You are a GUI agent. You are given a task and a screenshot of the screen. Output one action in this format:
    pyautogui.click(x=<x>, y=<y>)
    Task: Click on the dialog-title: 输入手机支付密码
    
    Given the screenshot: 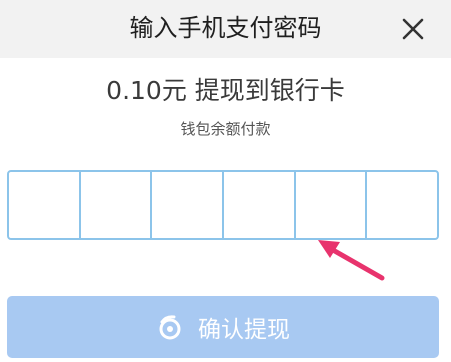 What is the action you would take?
    pyautogui.click(x=225, y=28)
    